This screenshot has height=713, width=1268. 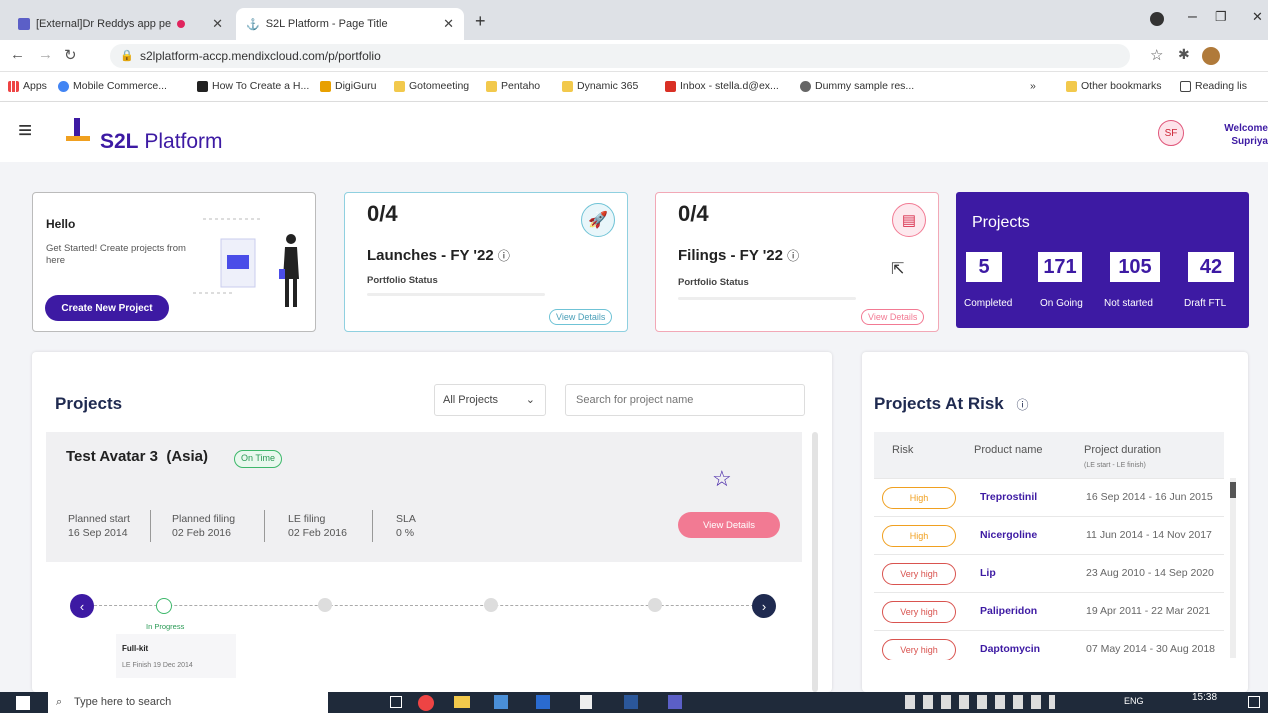 What do you see at coordinates (1204, 697) in the screenshot?
I see `clock: 15:38` at bounding box center [1204, 697].